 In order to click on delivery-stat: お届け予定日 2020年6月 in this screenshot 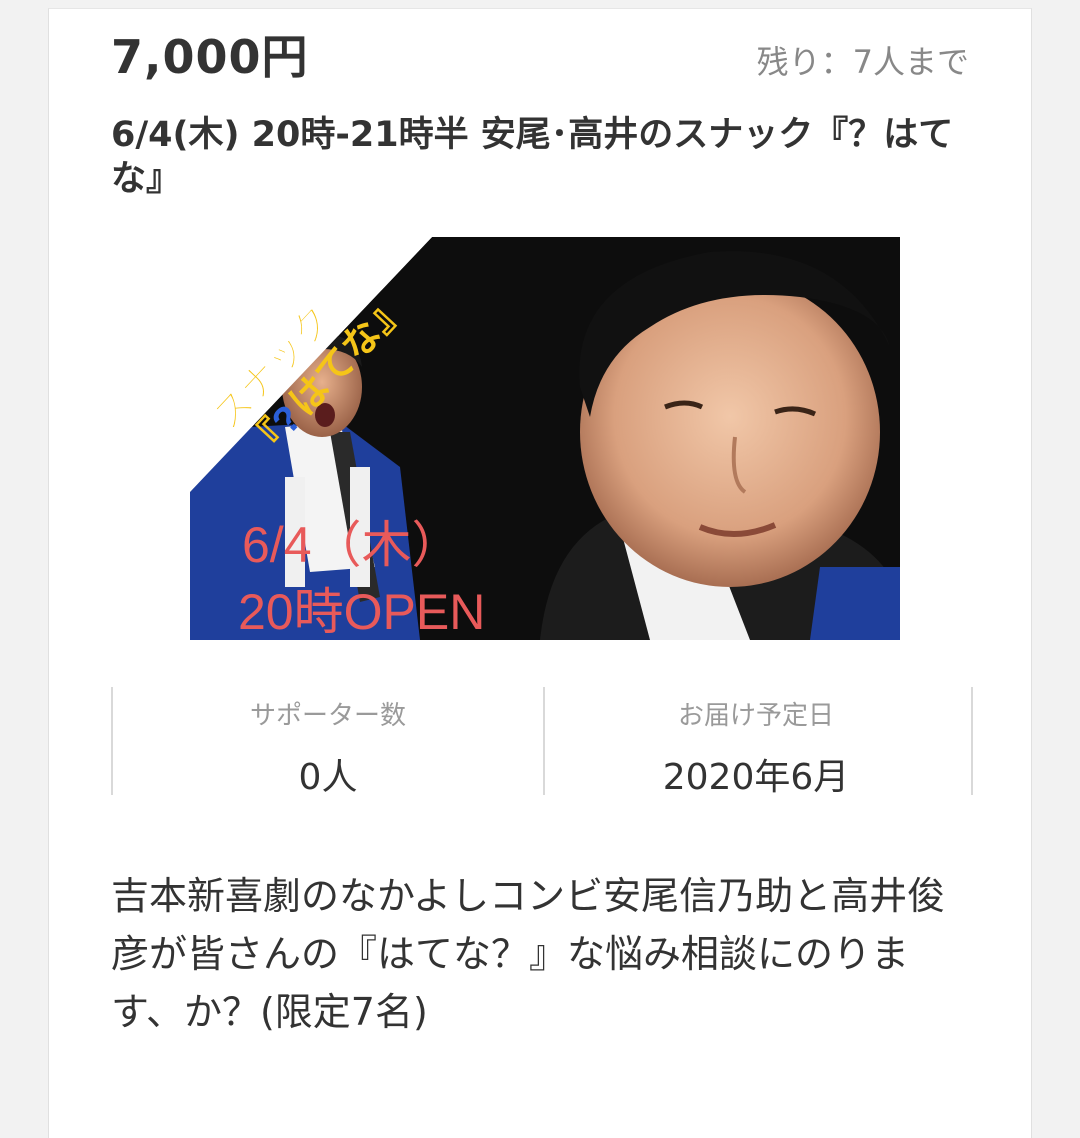, I will do `click(757, 742)`.